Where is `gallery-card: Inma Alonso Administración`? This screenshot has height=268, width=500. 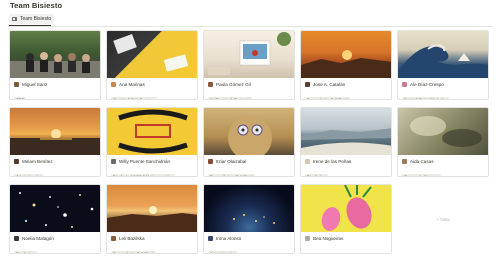
gallery-card: Inma Alonso Administración is located at coordinates (249, 219).